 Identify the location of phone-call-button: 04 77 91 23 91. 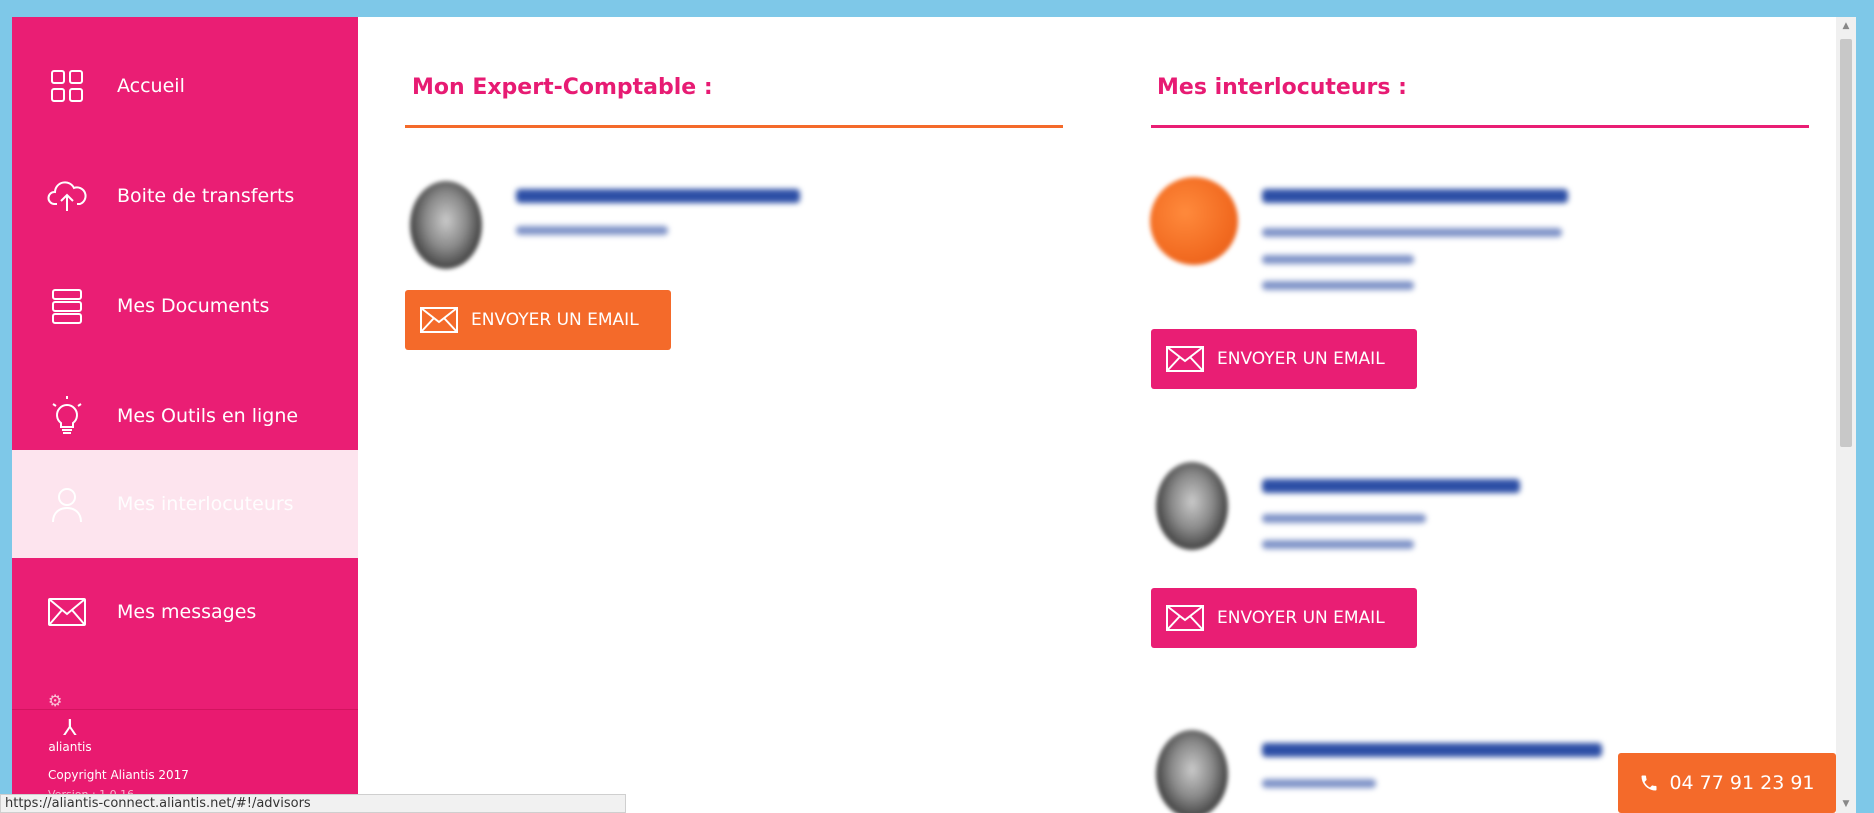
(1727, 783).